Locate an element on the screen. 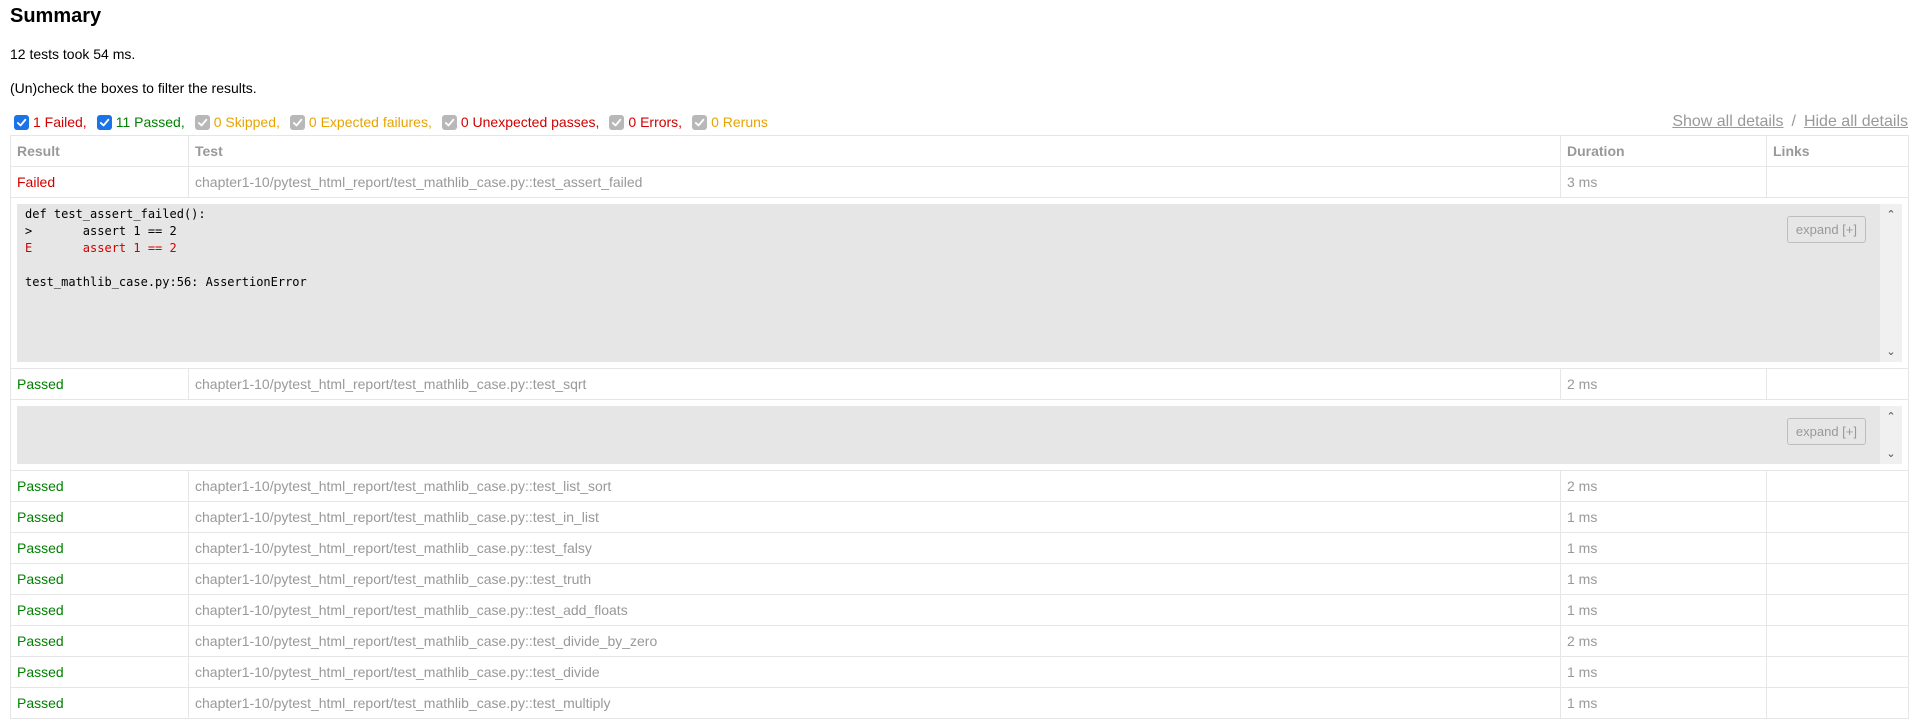  filter-item: 0 Expected failures, is located at coordinates (359, 122).